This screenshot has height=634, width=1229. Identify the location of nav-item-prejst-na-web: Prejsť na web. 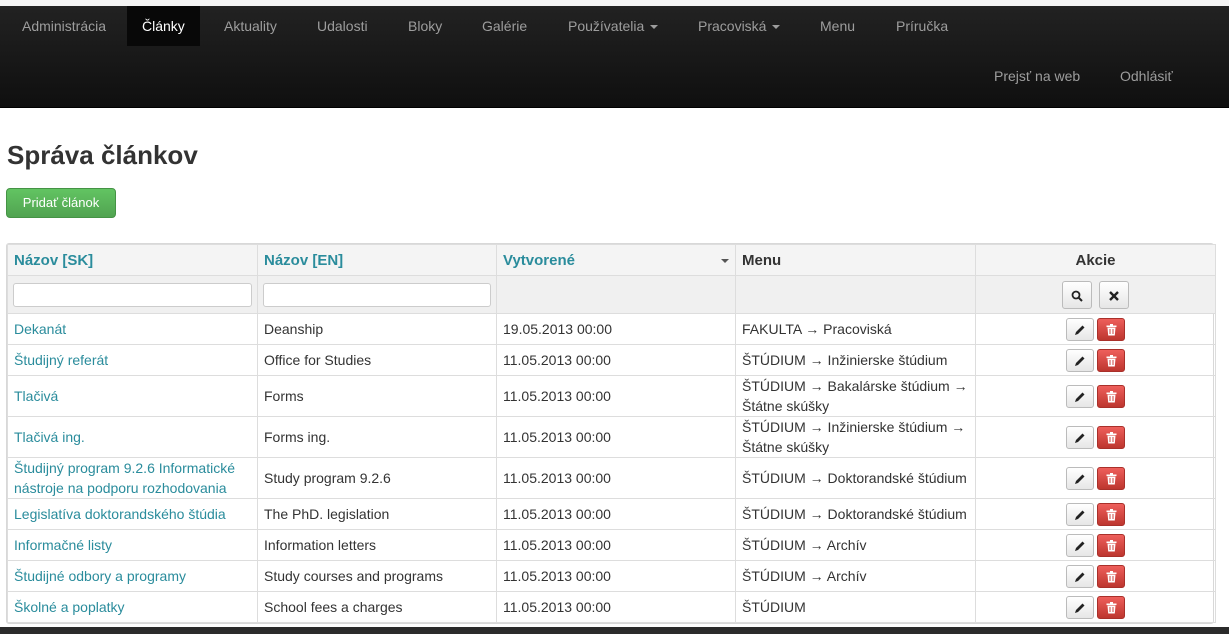
(1037, 76).